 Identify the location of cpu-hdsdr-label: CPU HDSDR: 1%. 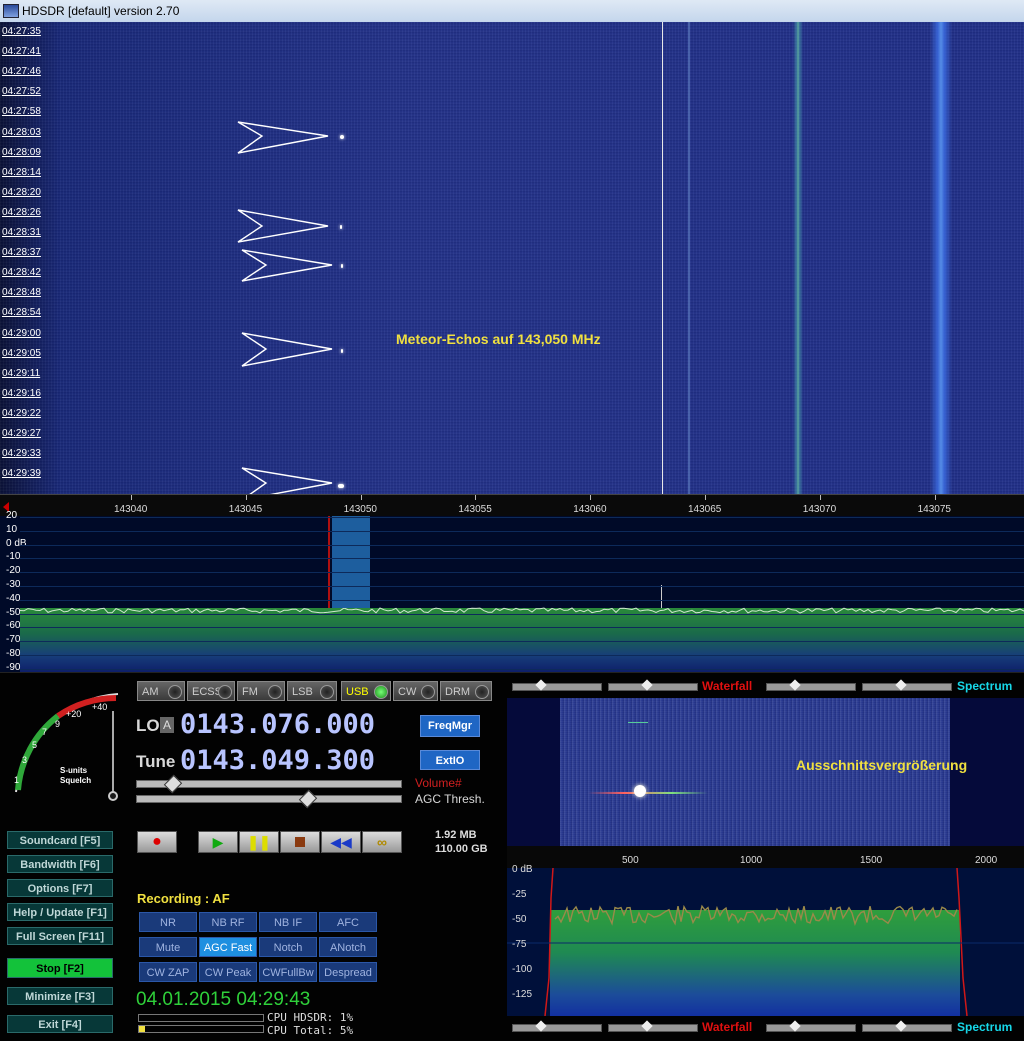
(310, 1017).